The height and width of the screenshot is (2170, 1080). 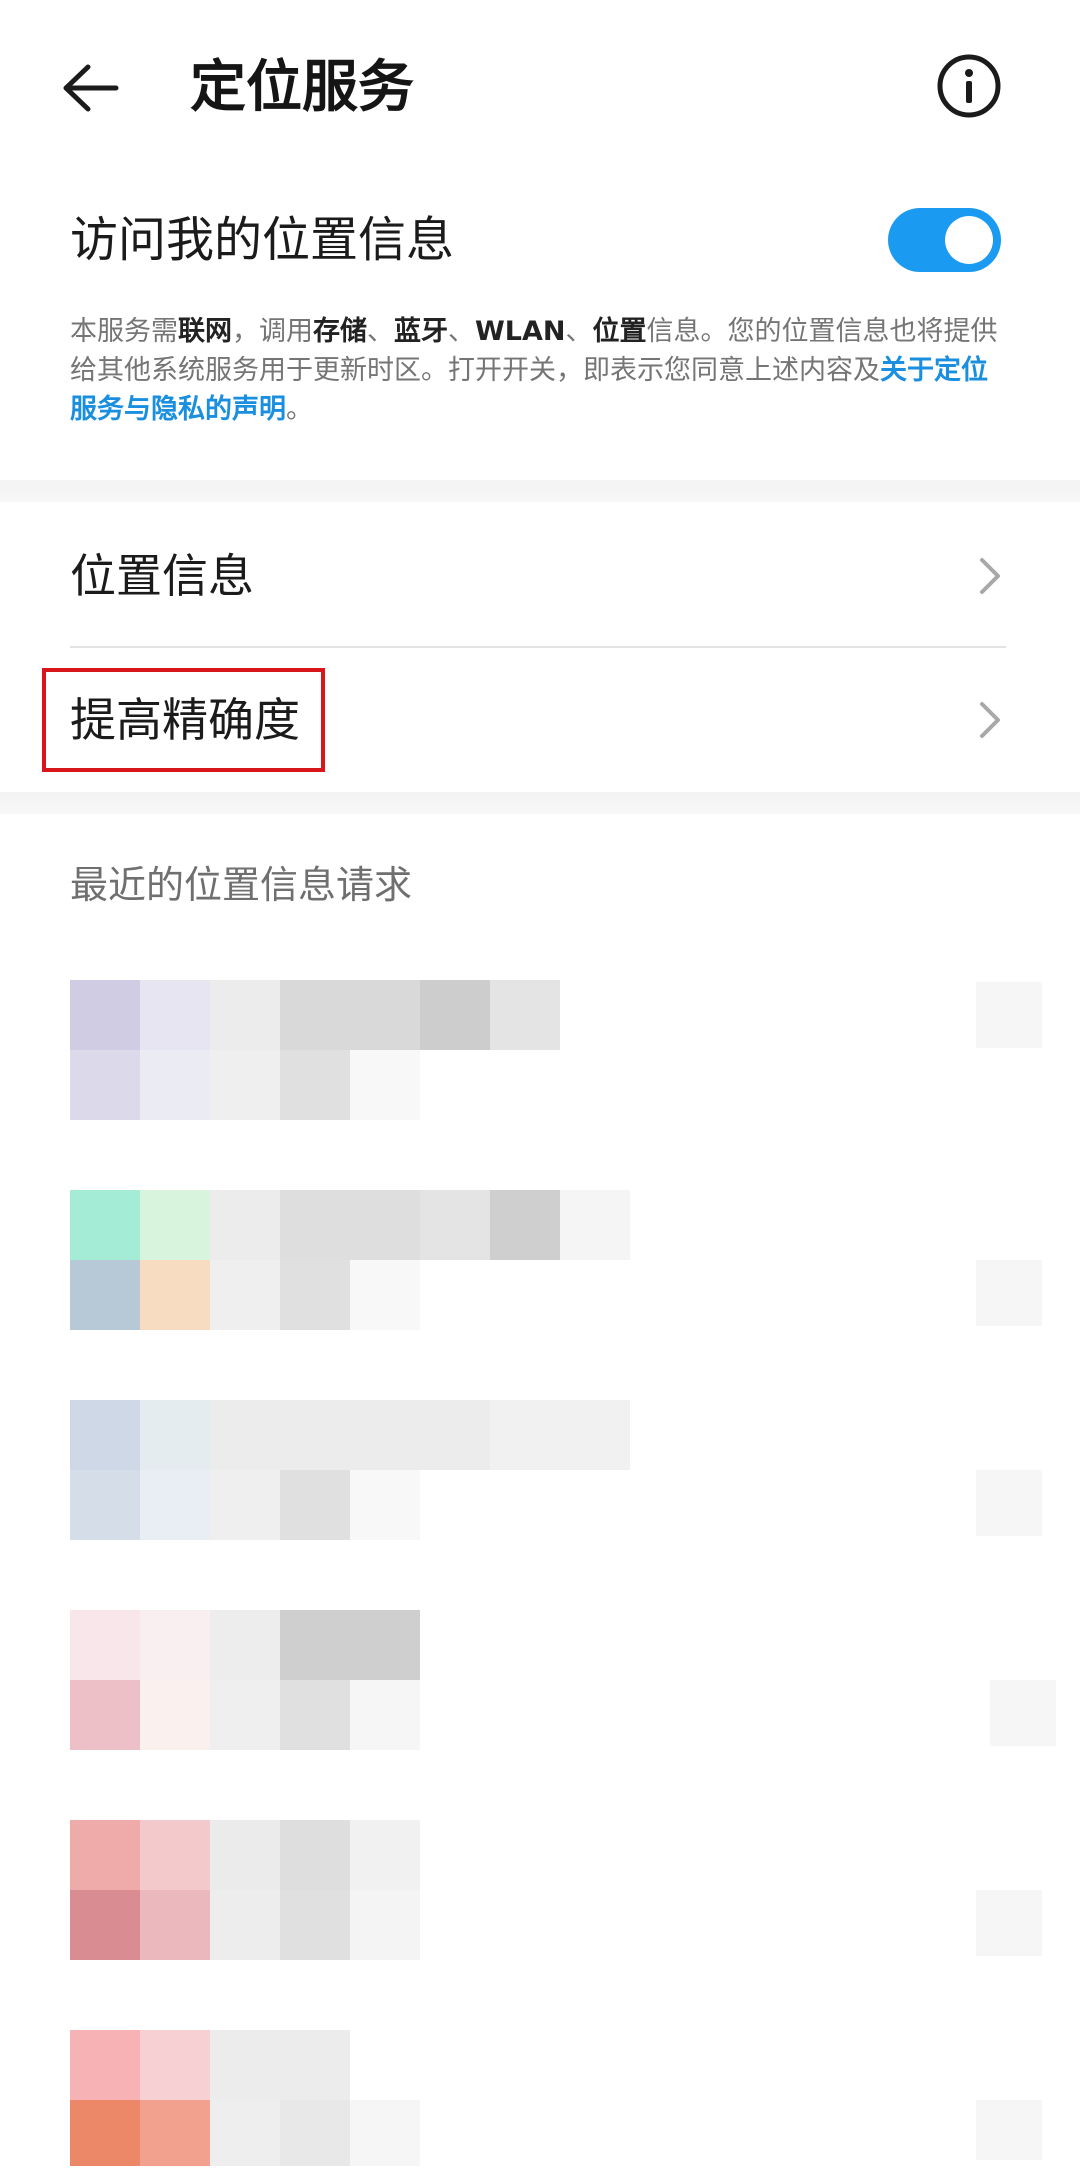 I want to click on back-button, so click(x=105, y=88).